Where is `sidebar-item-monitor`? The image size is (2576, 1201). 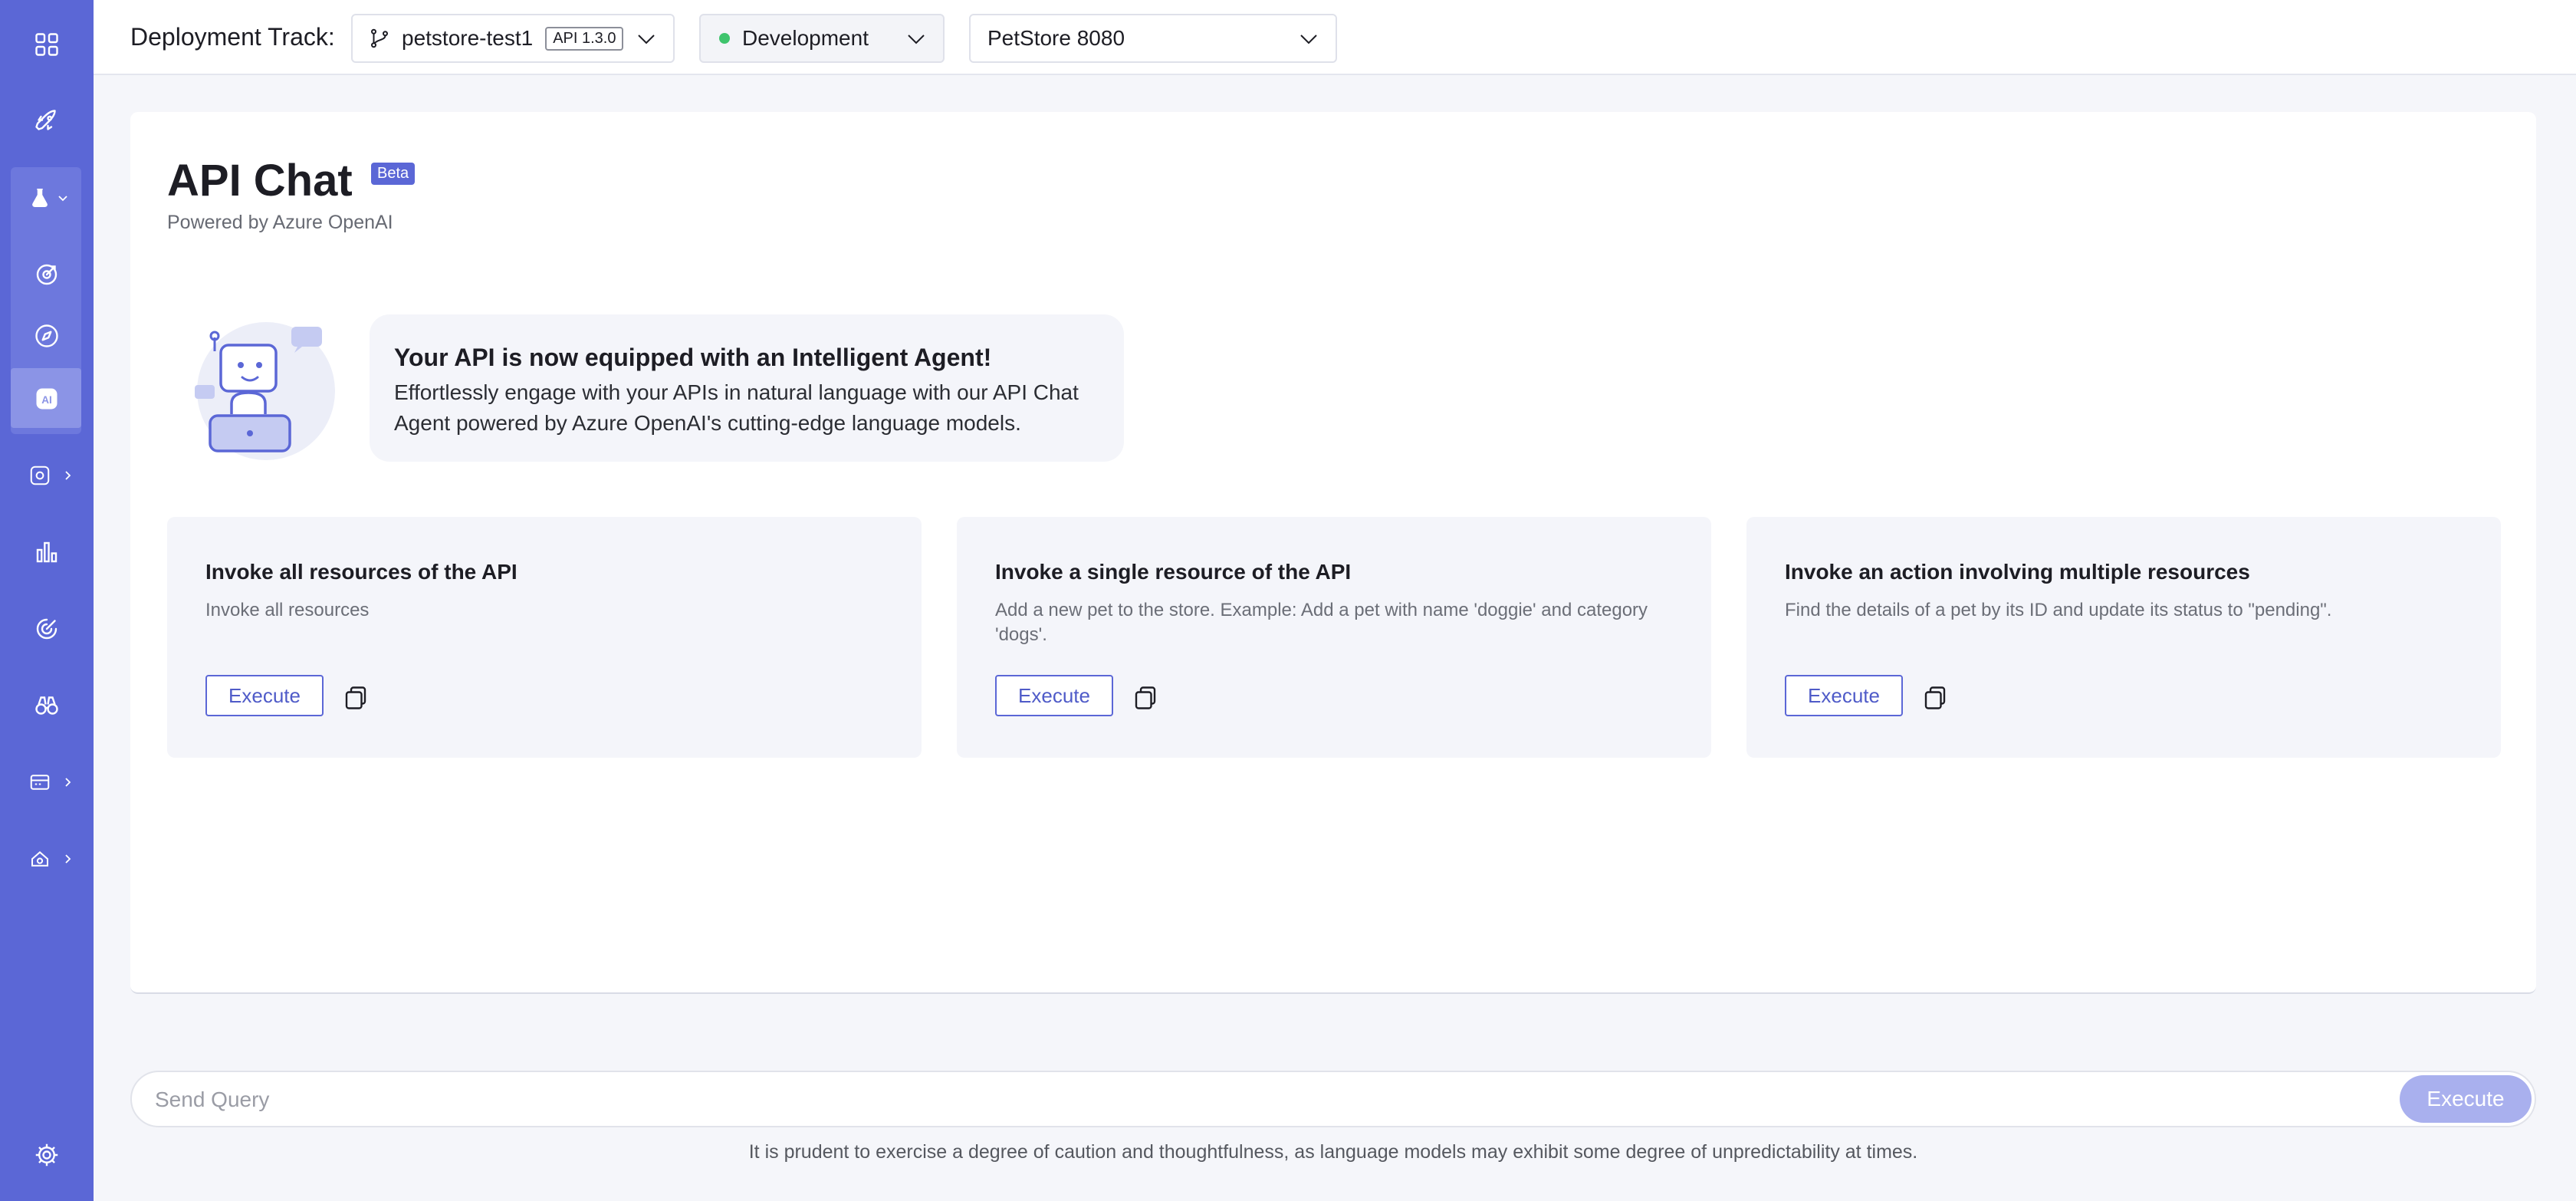
sidebar-item-monitor is located at coordinates (47, 629).